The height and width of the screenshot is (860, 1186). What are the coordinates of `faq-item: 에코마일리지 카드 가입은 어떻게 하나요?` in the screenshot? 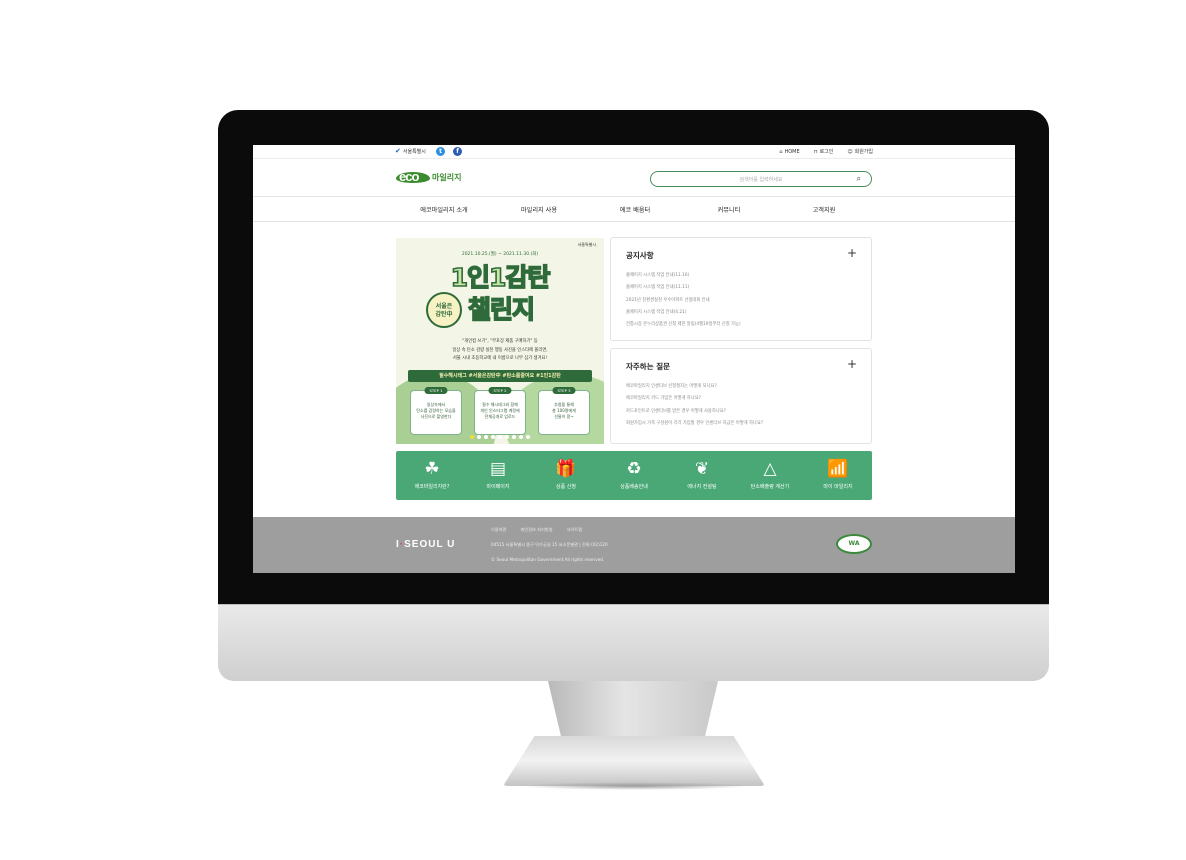 It's located at (694, 399).